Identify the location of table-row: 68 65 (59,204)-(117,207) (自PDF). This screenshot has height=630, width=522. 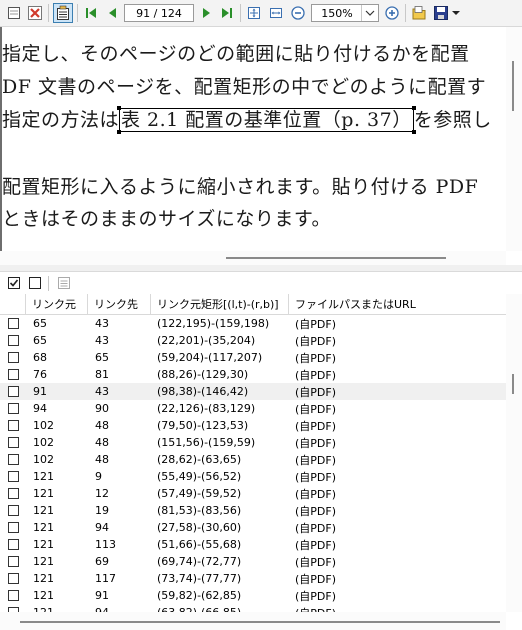
(253, 357).